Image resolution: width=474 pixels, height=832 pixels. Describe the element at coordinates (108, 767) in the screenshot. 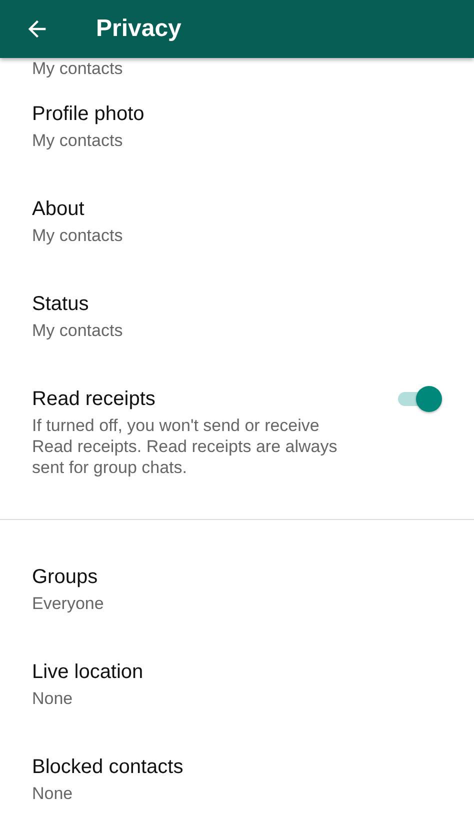

I see `setting-title: Blocked contacts` at that location.